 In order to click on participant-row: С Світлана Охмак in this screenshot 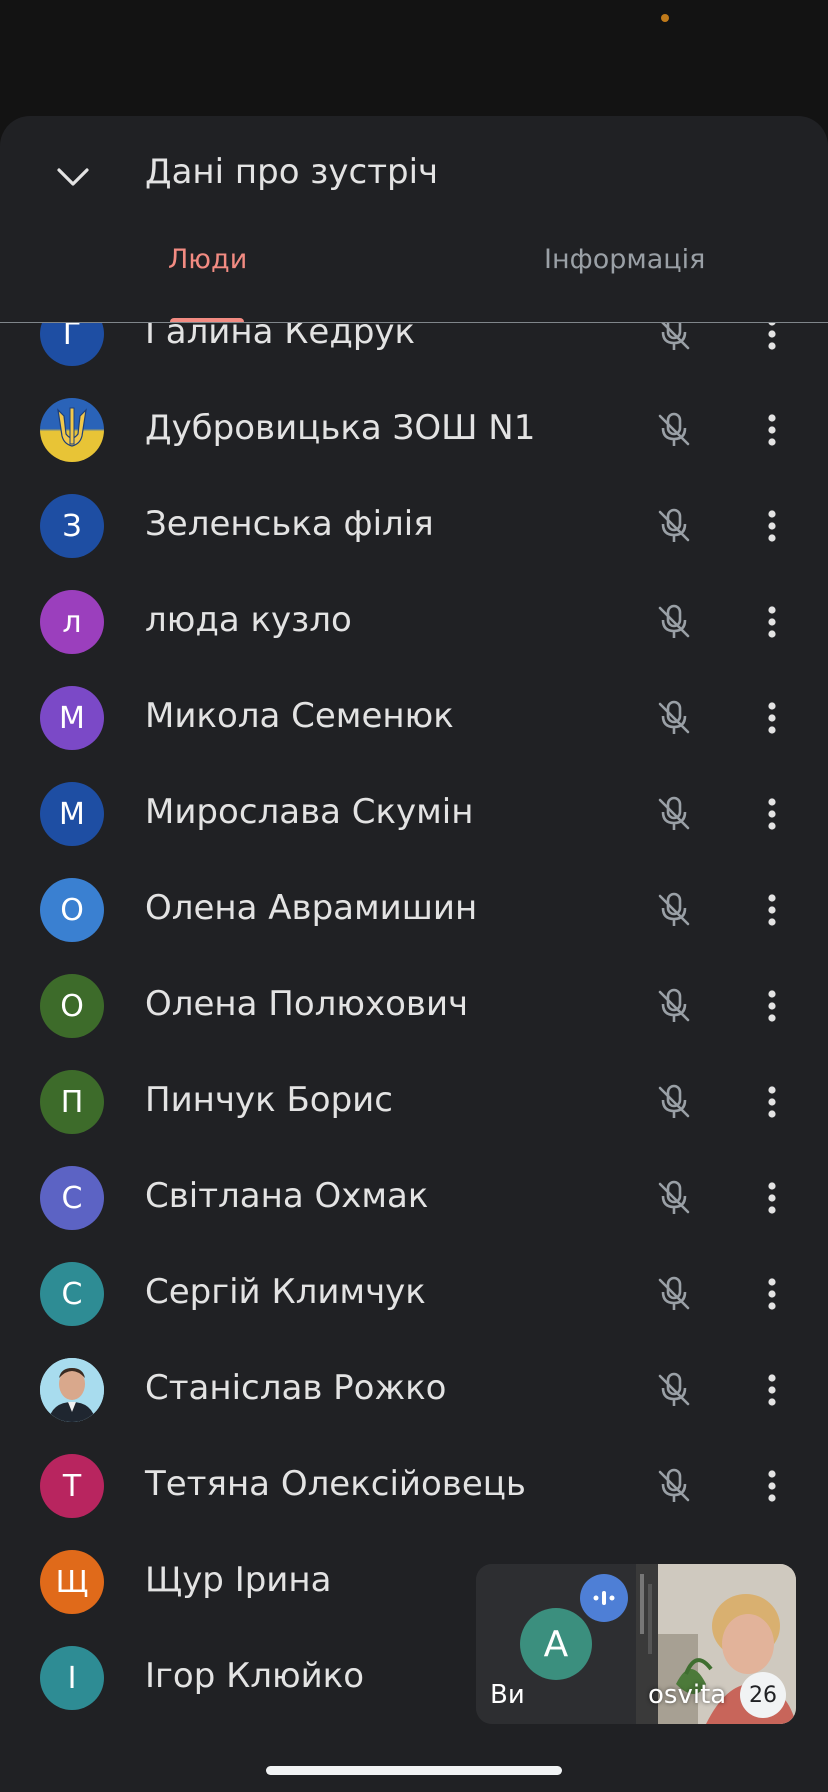, I will do `click(414, 1198)`.